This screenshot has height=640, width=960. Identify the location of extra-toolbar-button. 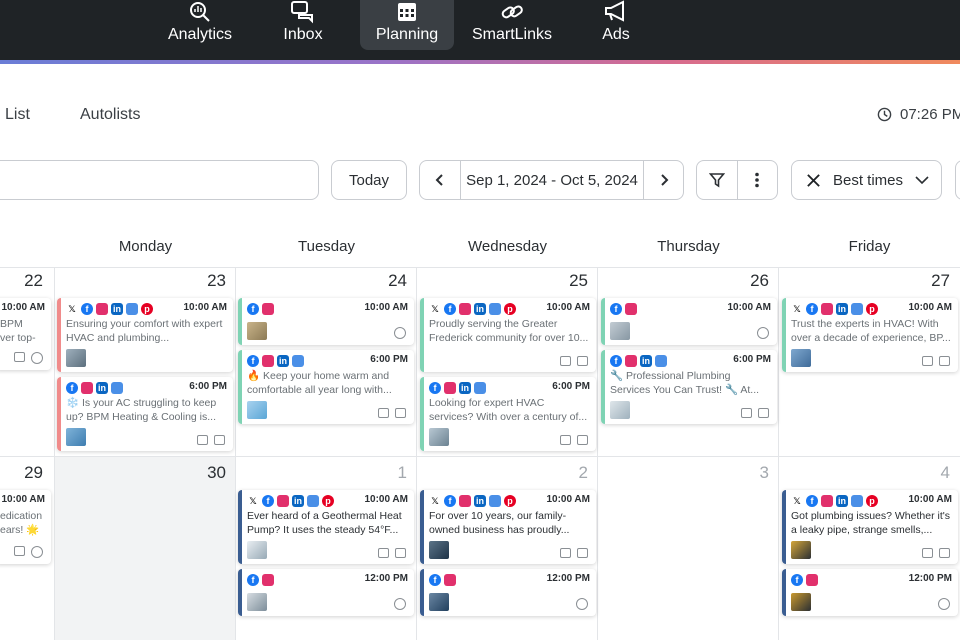
(957, 180).